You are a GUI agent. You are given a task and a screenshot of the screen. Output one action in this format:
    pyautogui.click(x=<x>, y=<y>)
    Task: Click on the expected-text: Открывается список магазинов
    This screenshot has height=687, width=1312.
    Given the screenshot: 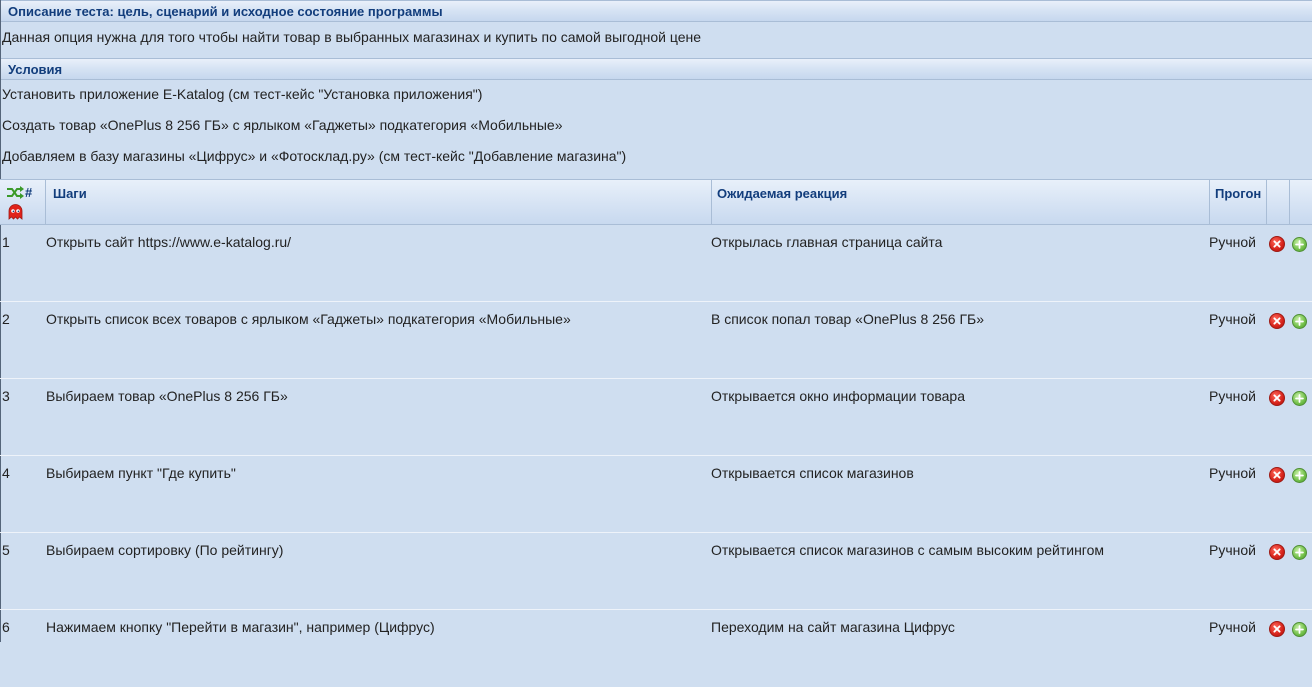 What is the action you would take?
    pyautogui.click(x=812, y=473)
    